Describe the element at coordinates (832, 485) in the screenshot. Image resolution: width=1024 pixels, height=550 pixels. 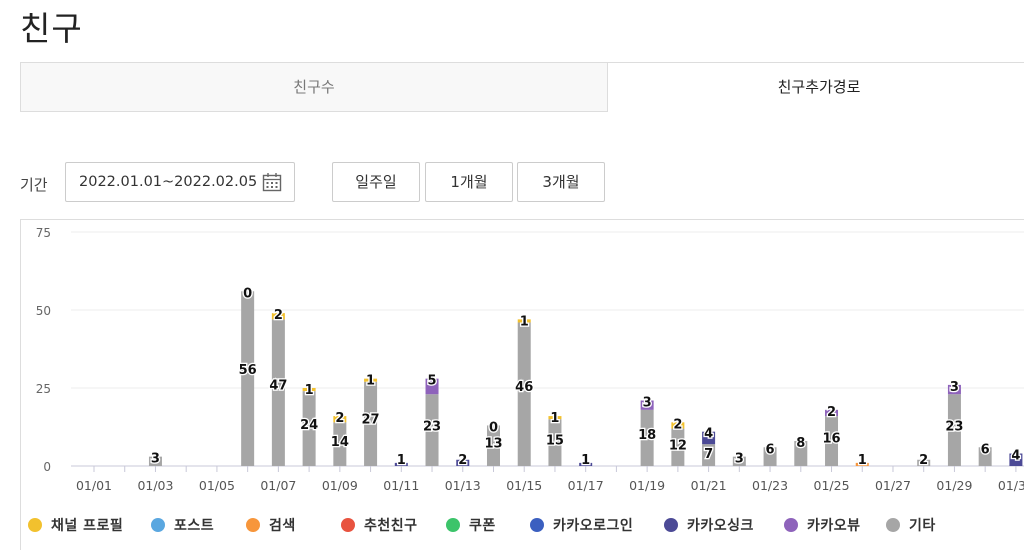
I see `x-tick-label: 01/25` at that location.